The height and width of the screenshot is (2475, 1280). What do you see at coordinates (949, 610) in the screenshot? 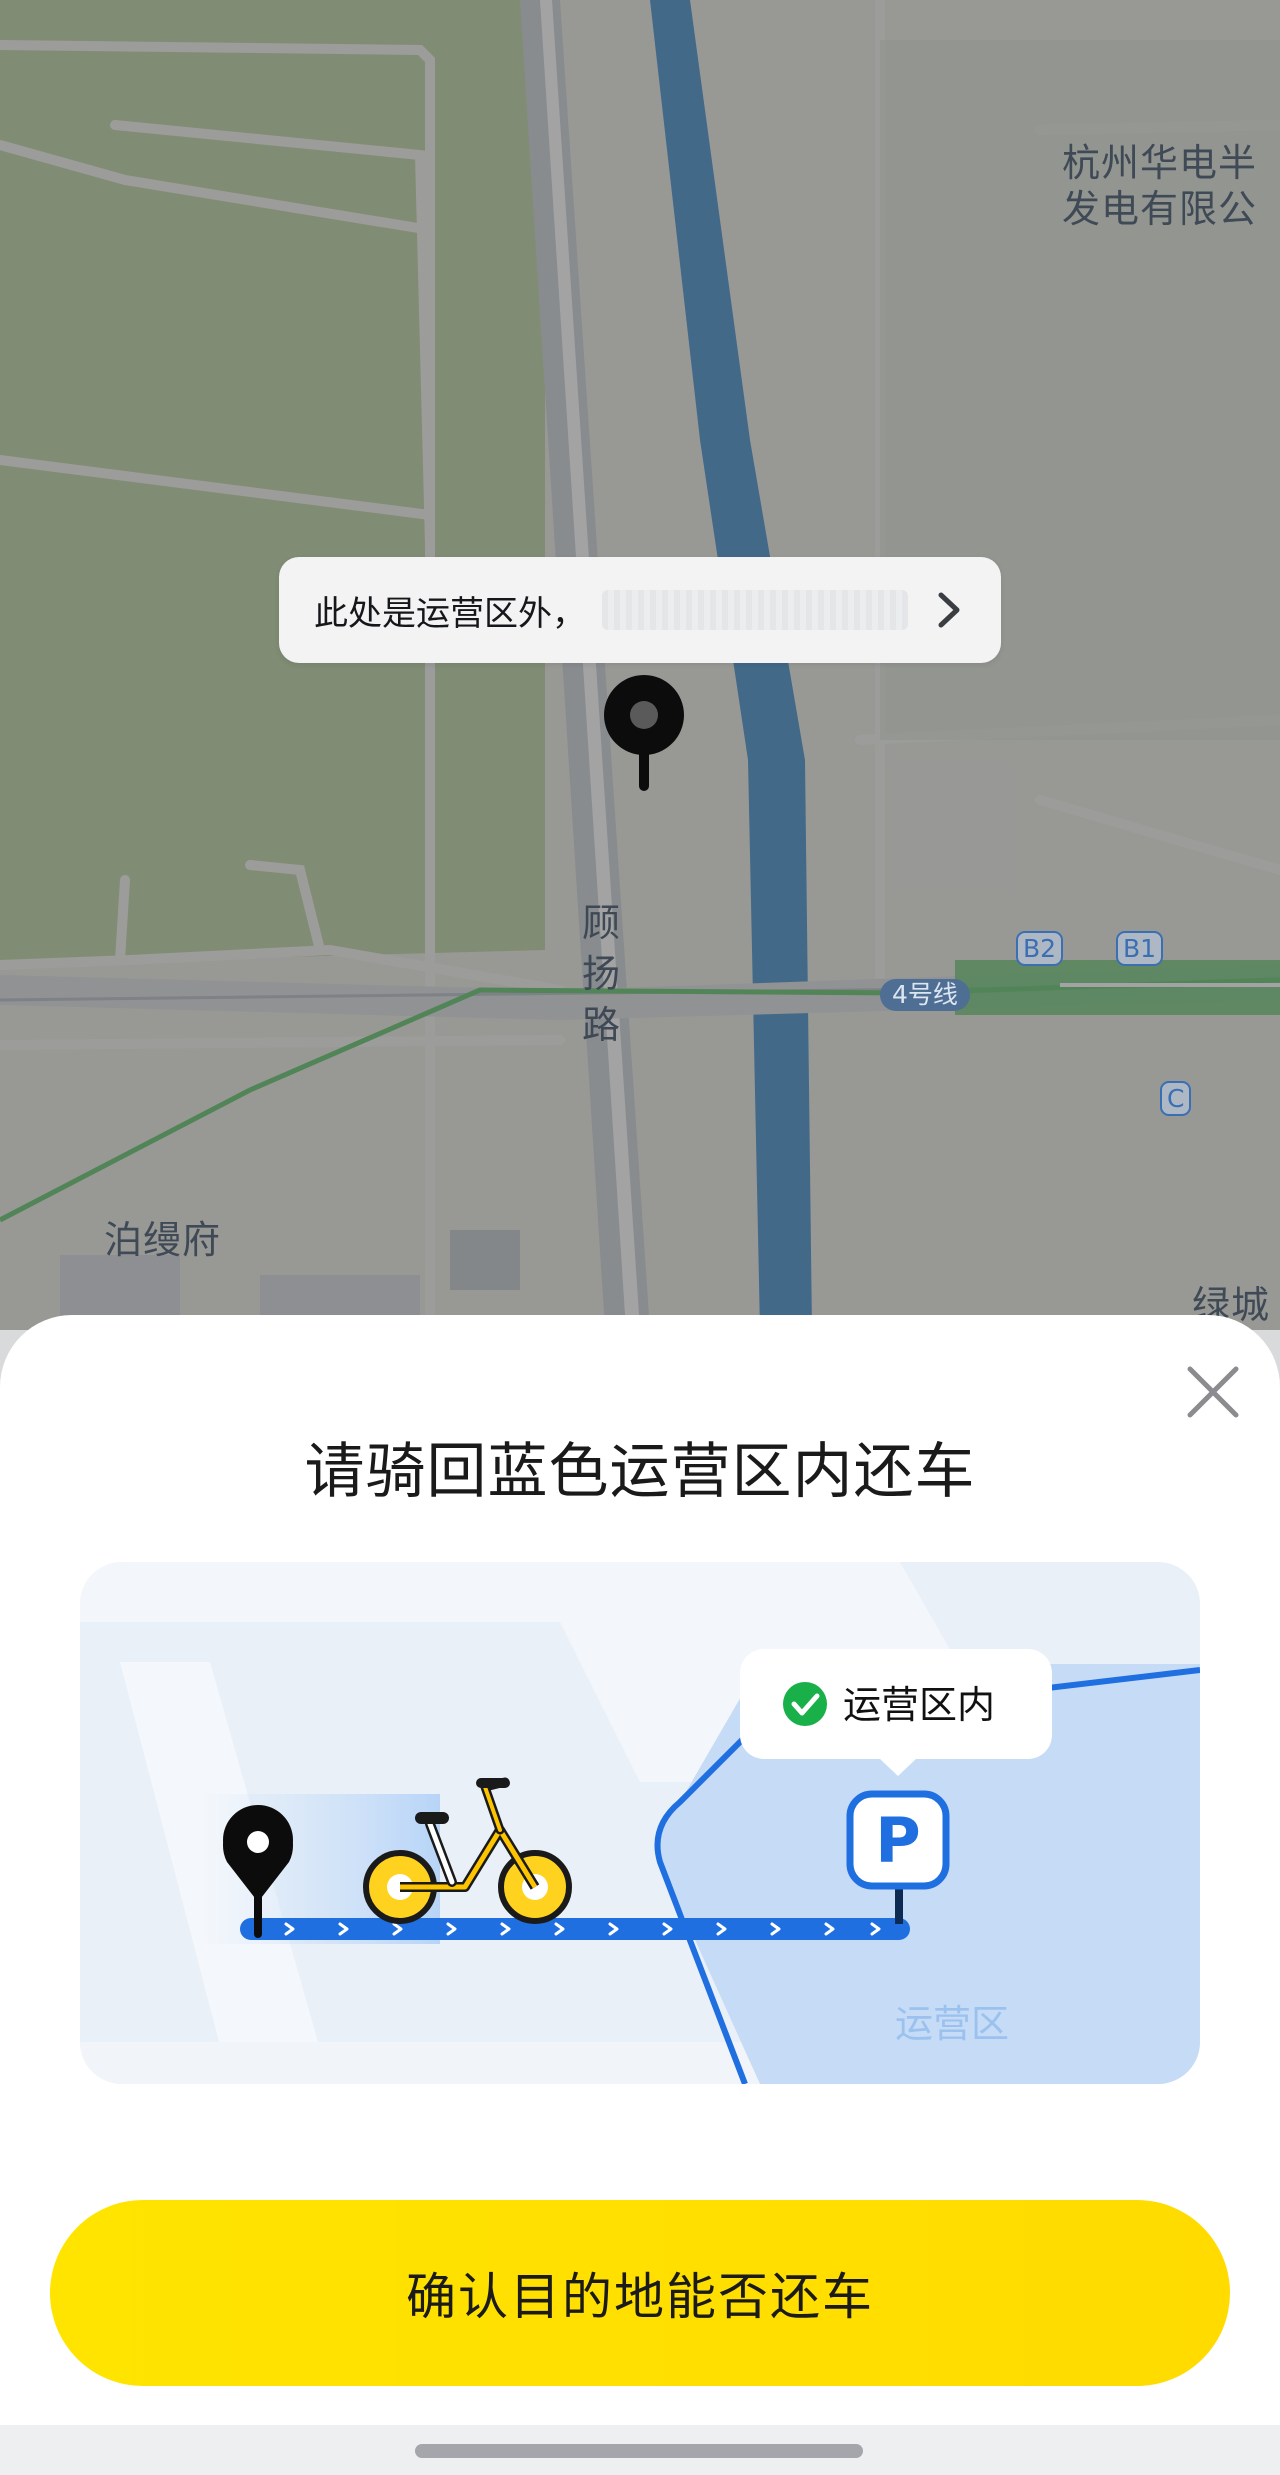
I see `chevron-right-icon` at bounding box center [949, 610].